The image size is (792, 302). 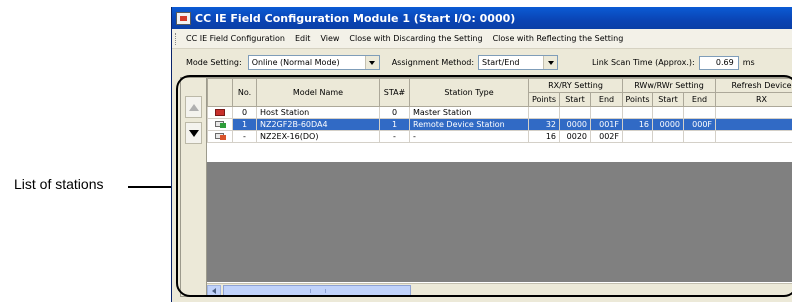 What do you see at coordinates (575, 85) in the screenshot?
I see `header-rxry-setting: RX/RY Setting` at bounding box center [575, 85].